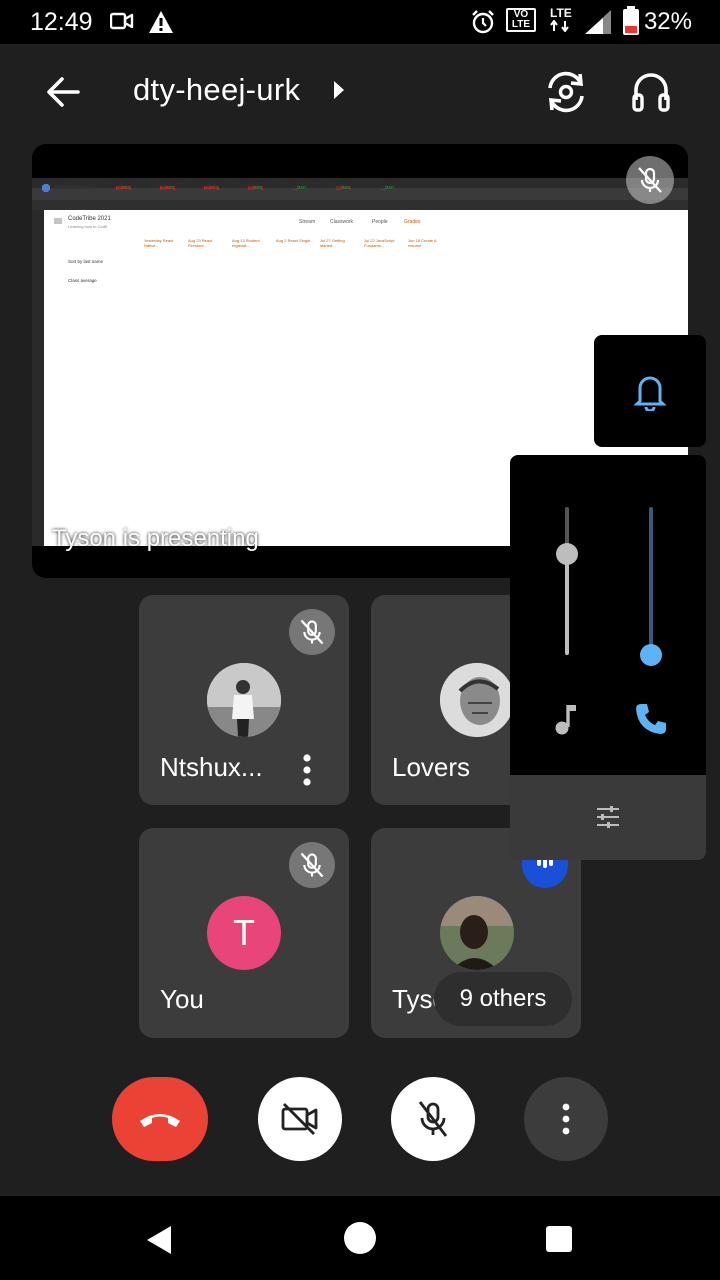  Describe the element at coordinates (598, 22) in the screenshot. I see `signal-icon` at that location.